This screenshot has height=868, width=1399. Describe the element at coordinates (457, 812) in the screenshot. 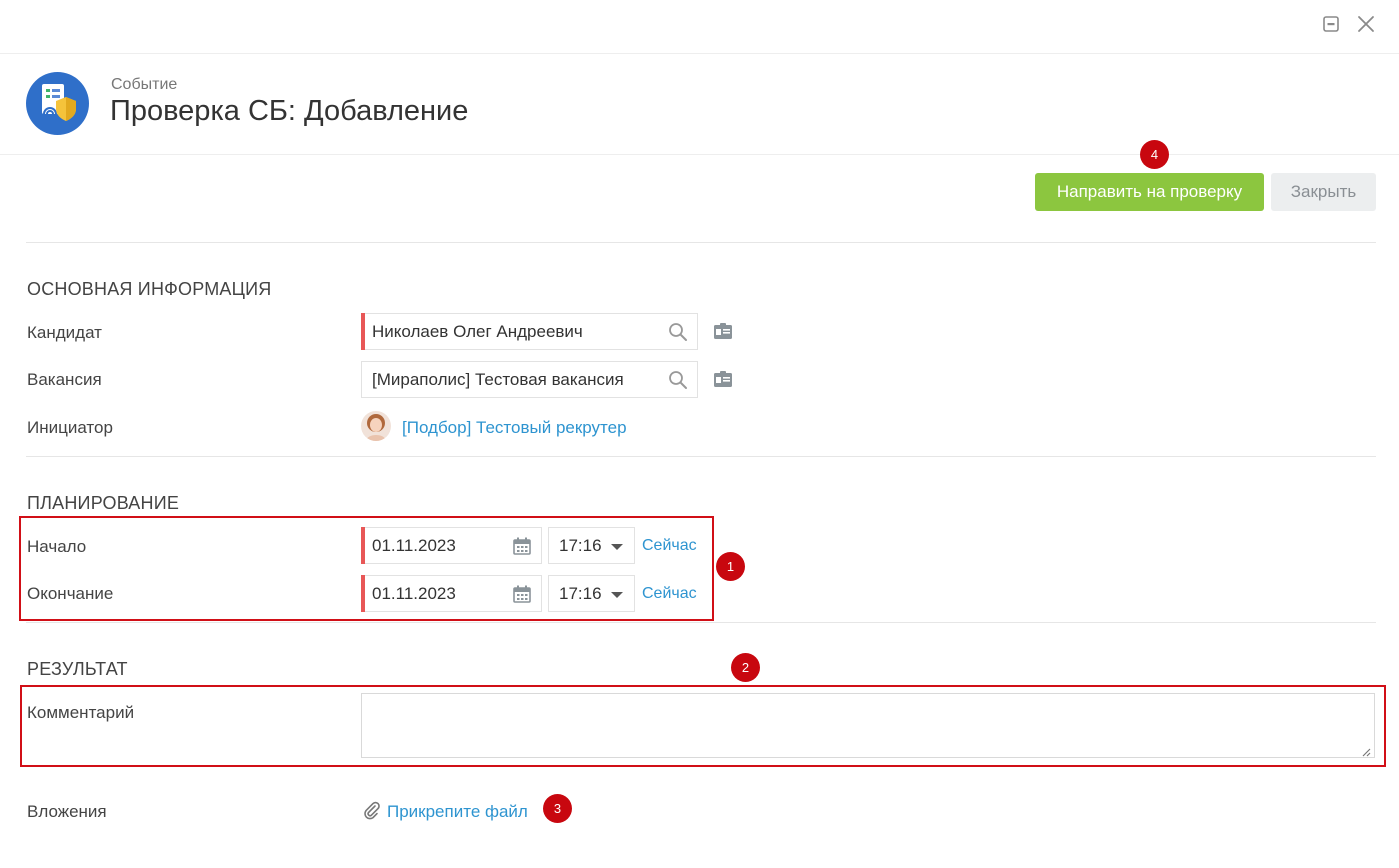

I see `attach-file-link: Прикрепите файл` at that location.